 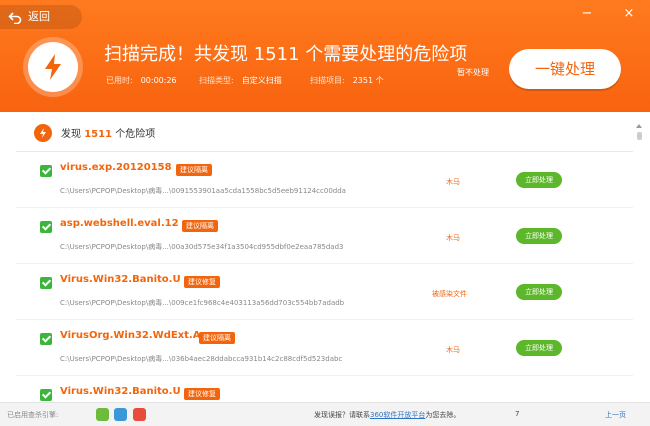 I want to click on status-bar: 已启用查杀引擎: 发现误报？请联系360软件开放平台为您去除。 7 上一页, so click(x=325, y=414).